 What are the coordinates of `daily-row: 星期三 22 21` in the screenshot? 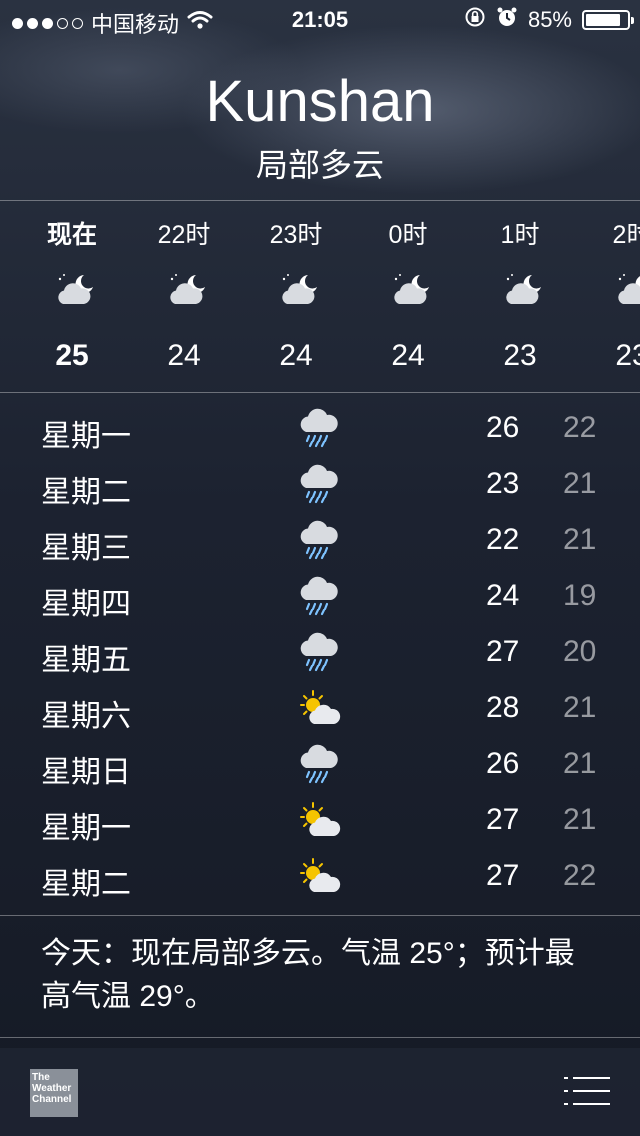 It's located at (320, 540).